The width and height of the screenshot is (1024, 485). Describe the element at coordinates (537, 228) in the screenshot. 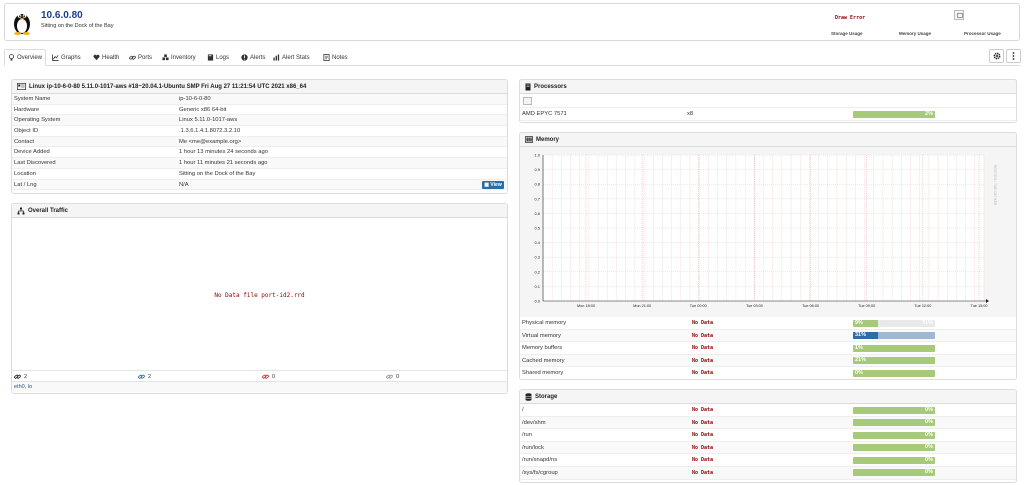

I see `y-tick-label: 0.5` at that location.